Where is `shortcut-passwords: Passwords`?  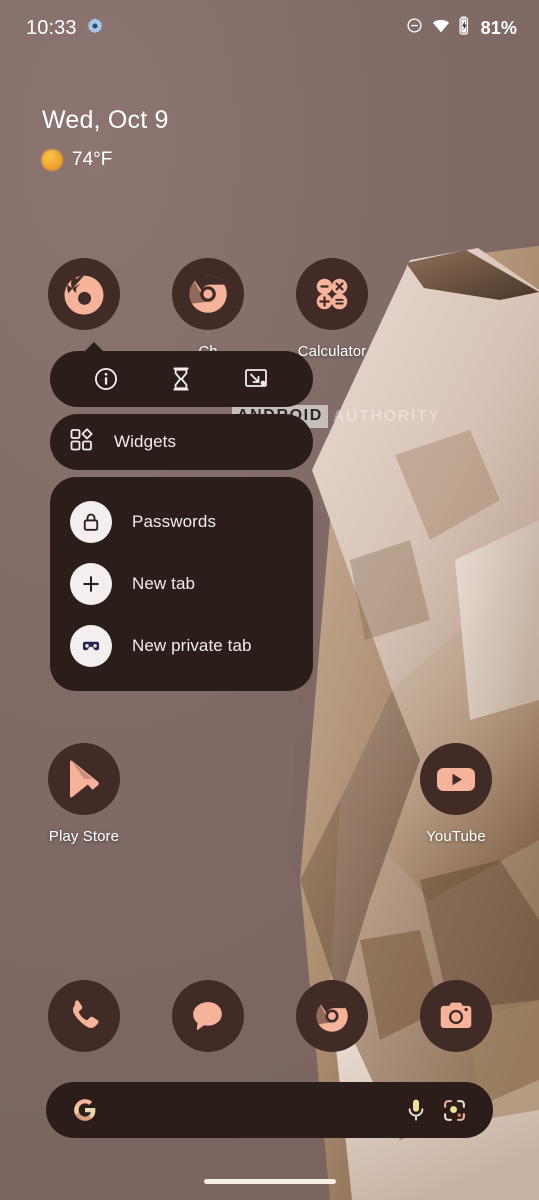
shortcut-passwords: Passwords is located at coordinates (181, 522).